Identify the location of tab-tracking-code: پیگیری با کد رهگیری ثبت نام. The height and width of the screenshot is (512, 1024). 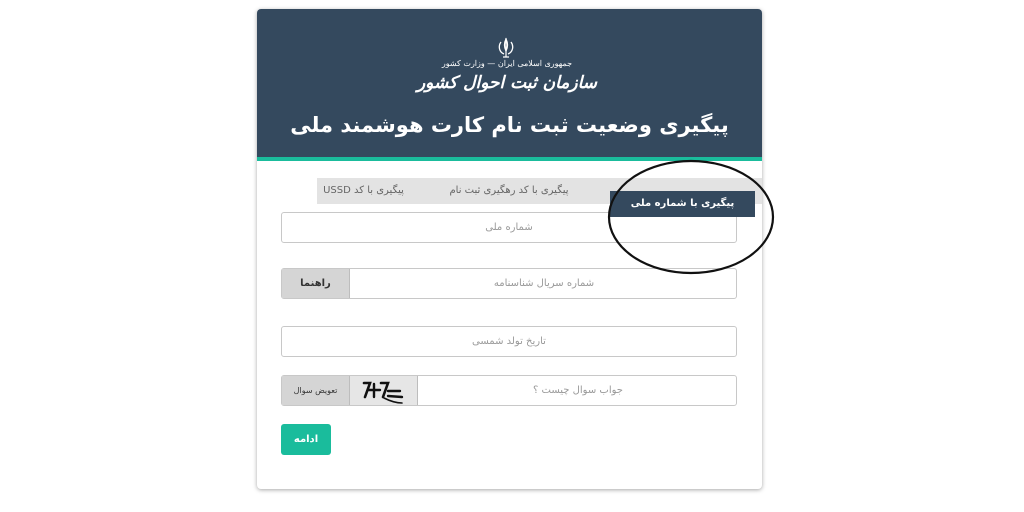
(509, 191).